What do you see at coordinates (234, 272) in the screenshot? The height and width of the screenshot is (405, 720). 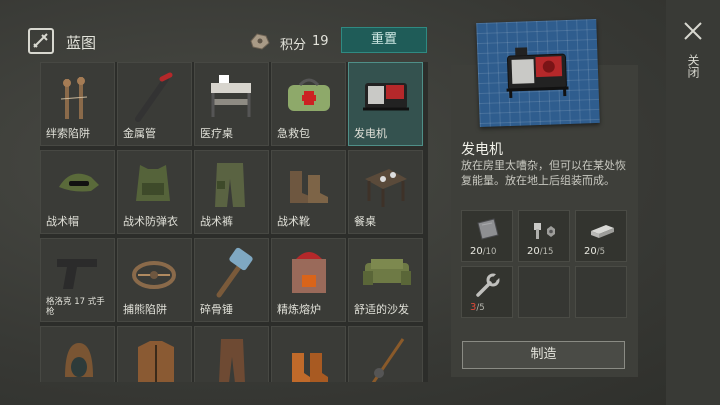 I see `bone-hammer-icon` at bounding box center [234, 272].